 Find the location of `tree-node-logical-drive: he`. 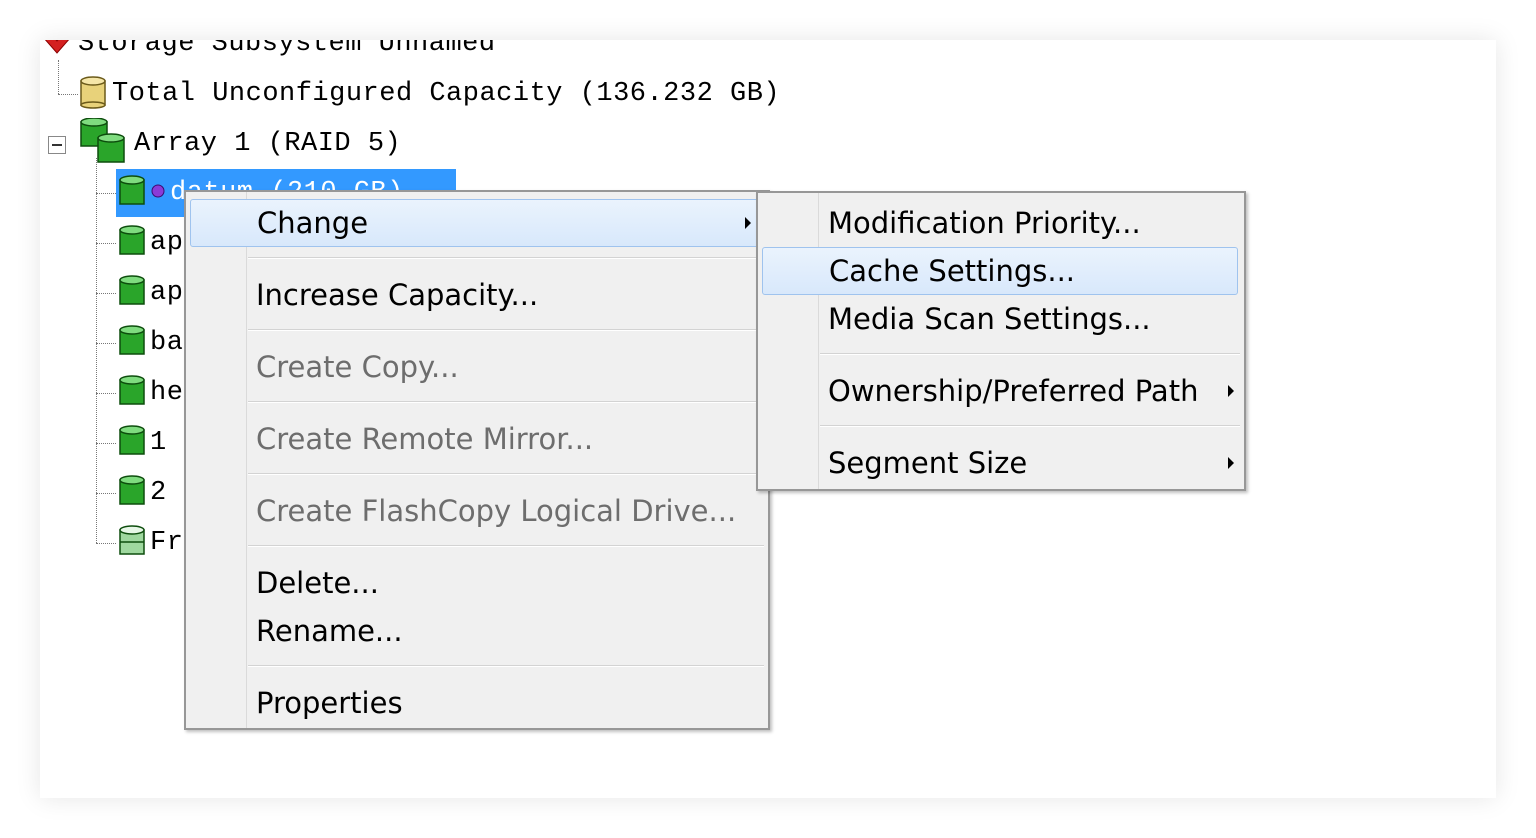

tree-node-logical-drive: he is located at coordinates (150, 393).